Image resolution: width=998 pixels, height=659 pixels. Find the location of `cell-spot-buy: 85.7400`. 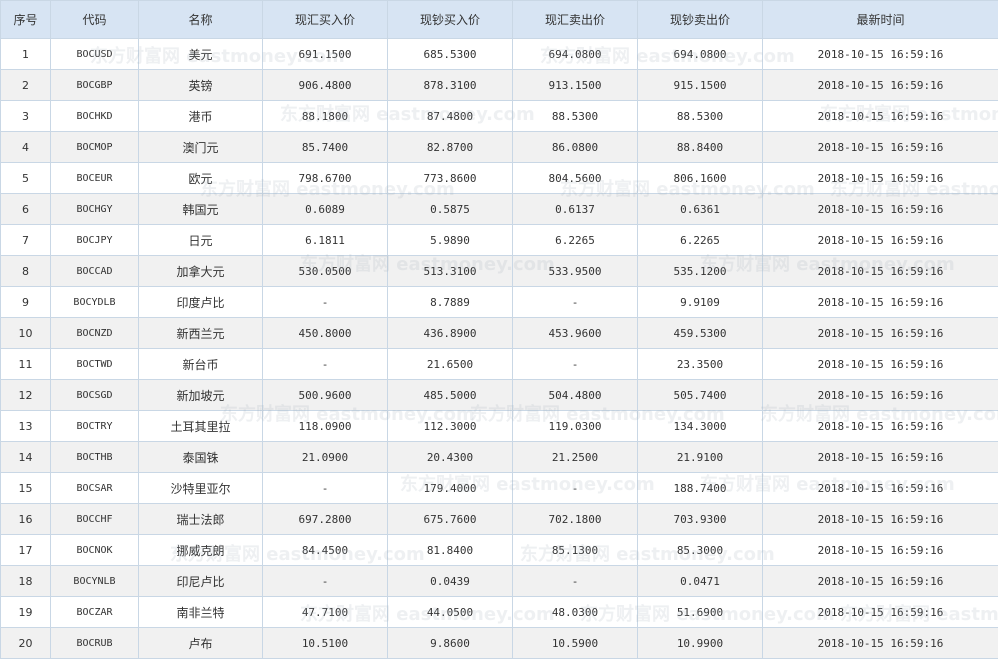

cell-spot-buy: 85.7400 is located at coordinates (325, 147).